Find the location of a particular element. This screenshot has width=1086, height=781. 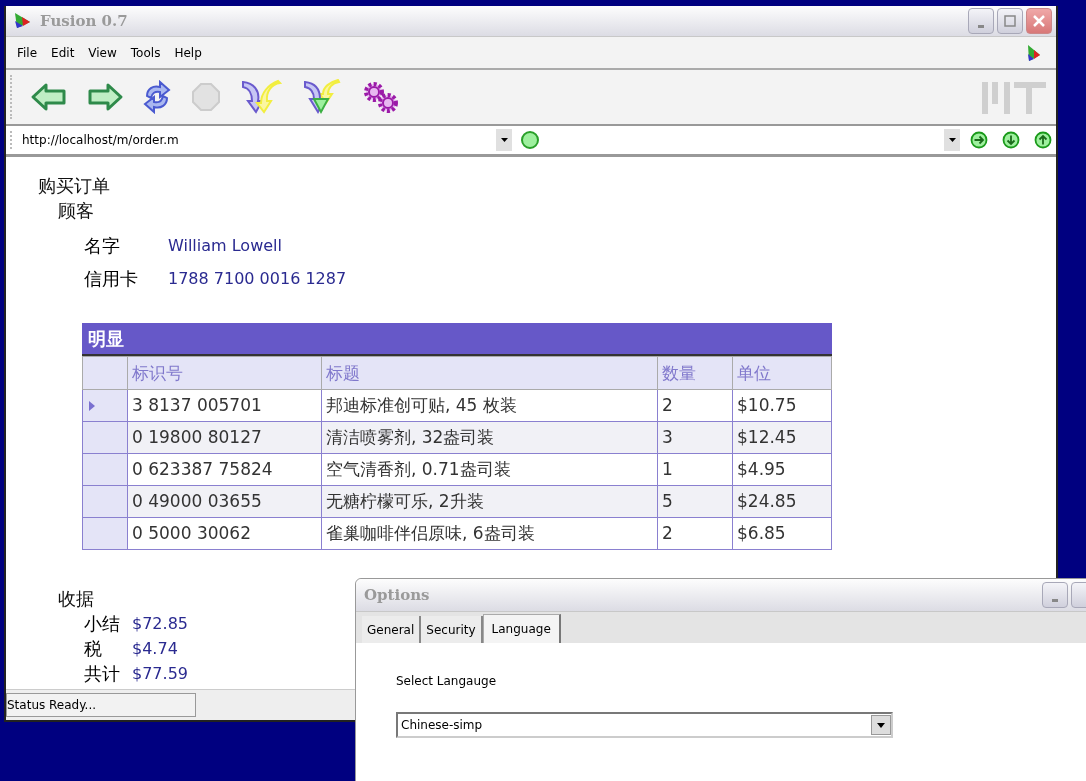

field-label: Select Langauge is located at coordinates (447, 681).